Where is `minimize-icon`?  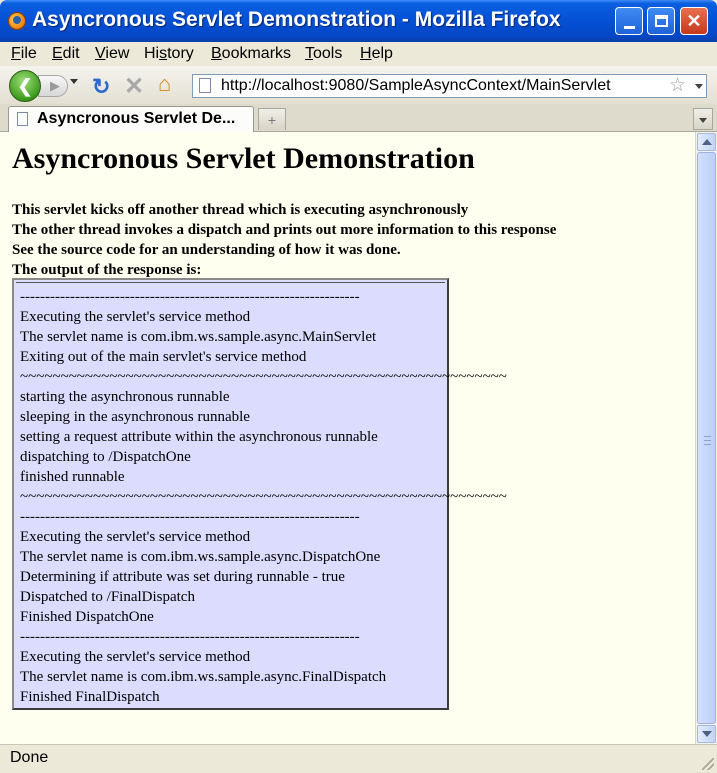 minimize-icon is located at coordinates (629, 27).